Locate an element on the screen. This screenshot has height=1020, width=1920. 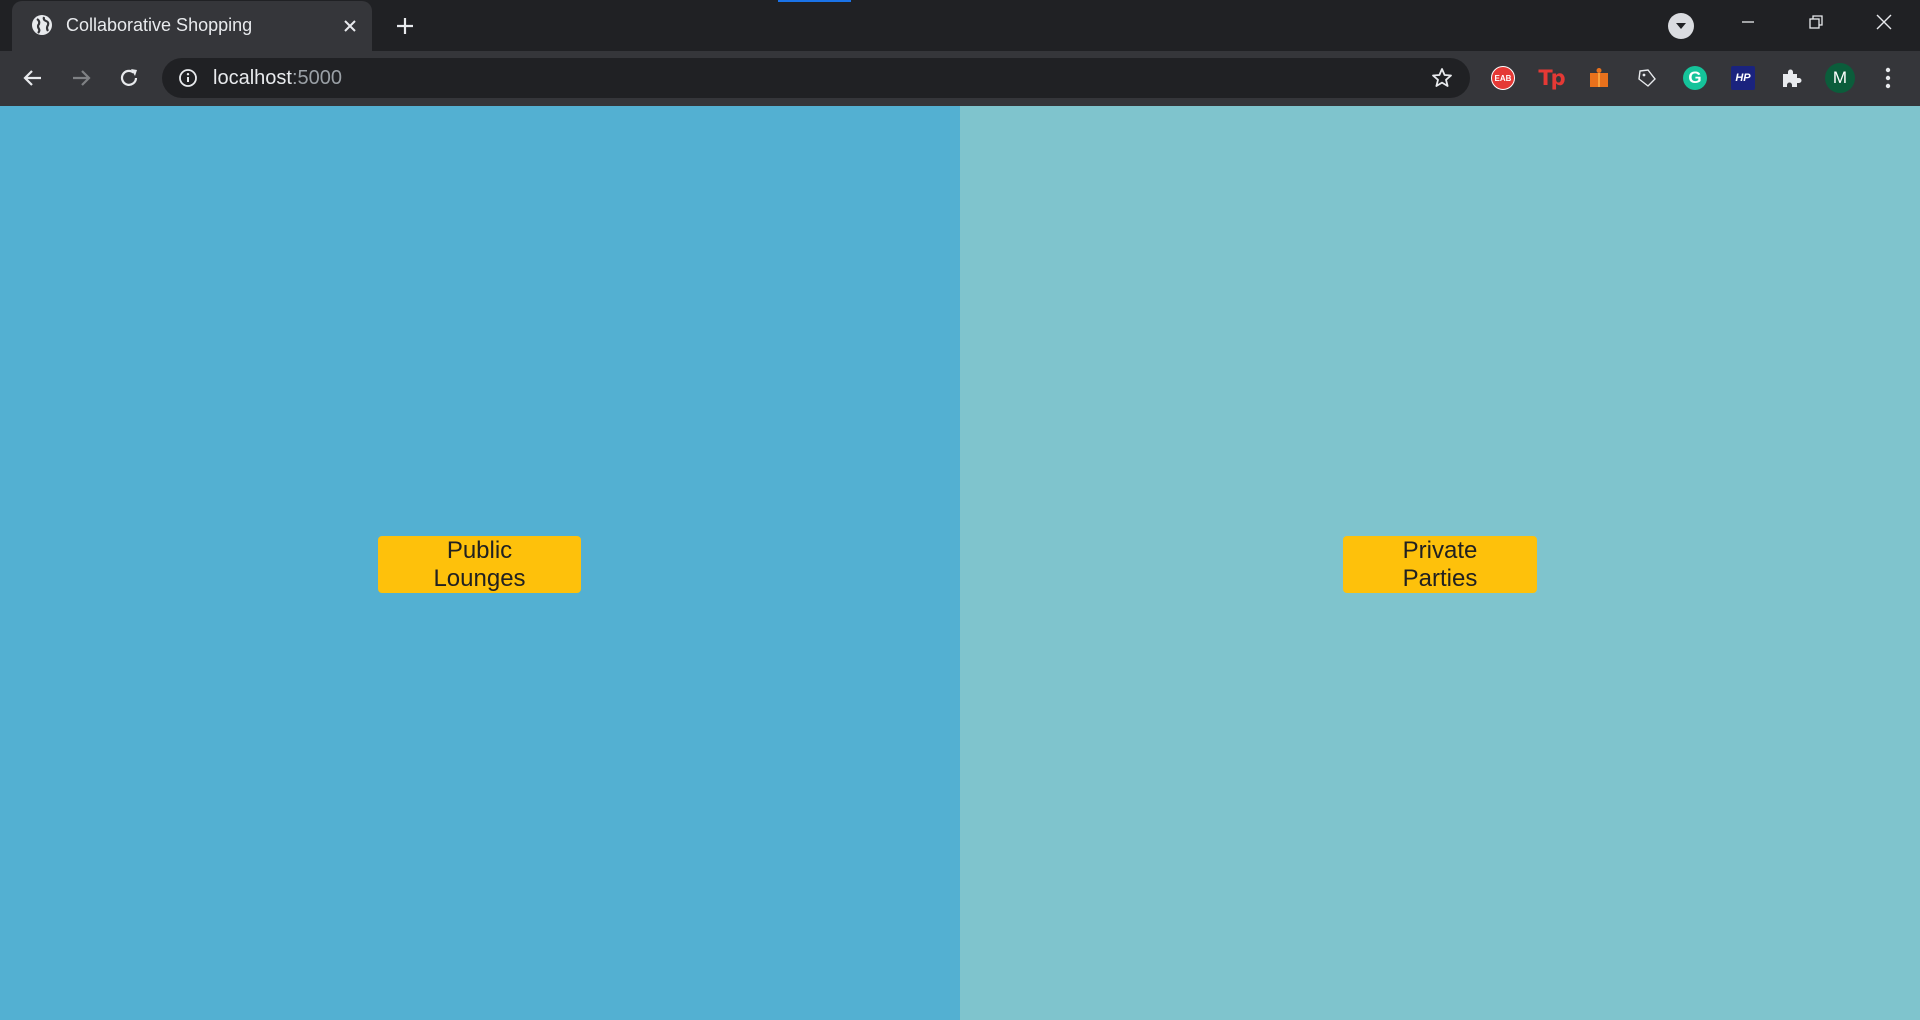
minimize-button is located at coordinates (1748, 22).